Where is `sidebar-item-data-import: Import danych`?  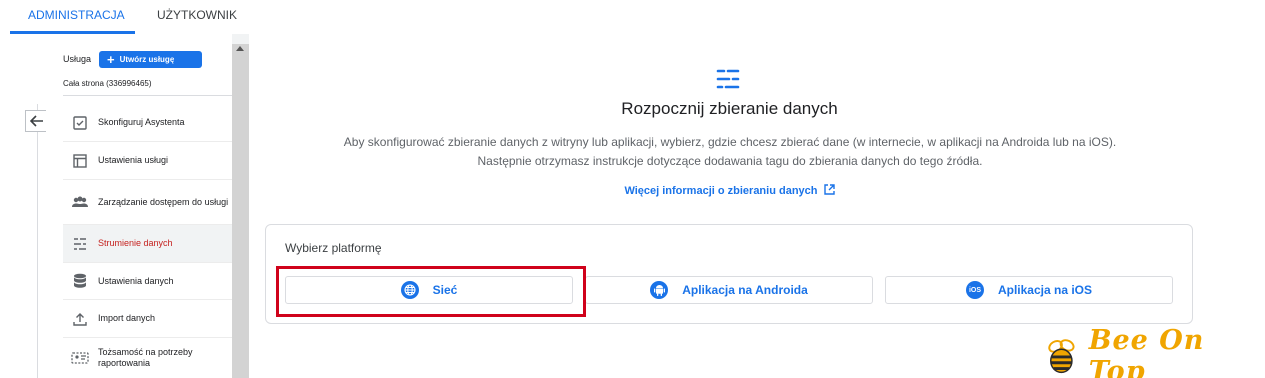
sidebar-item-data-import: Import danych is located at coordinates (147, 319).